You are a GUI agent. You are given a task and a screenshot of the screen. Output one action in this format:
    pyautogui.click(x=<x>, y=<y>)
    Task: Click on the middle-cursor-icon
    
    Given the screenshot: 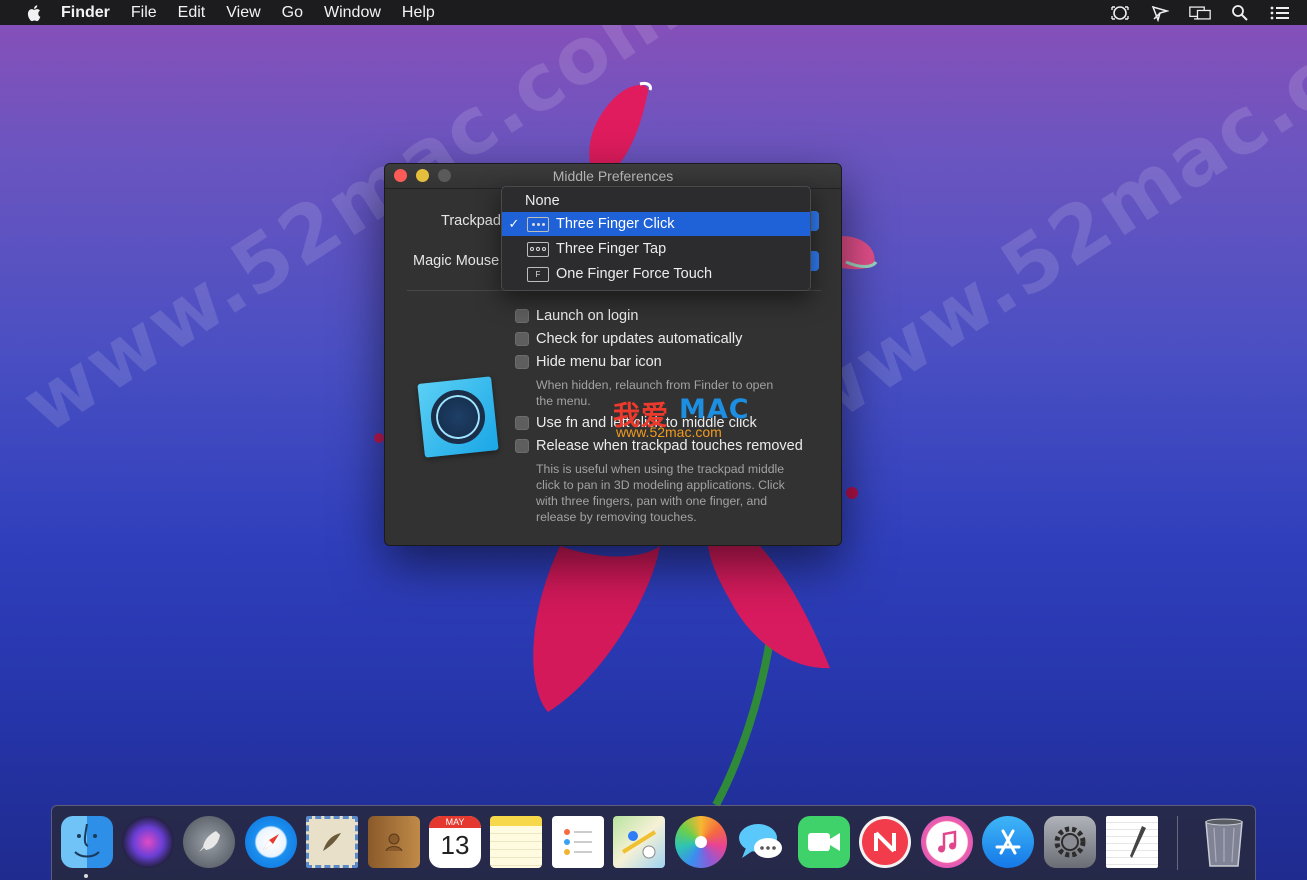 What is the action you would take?
    pyautogui.click(x=1160, y=13)
    